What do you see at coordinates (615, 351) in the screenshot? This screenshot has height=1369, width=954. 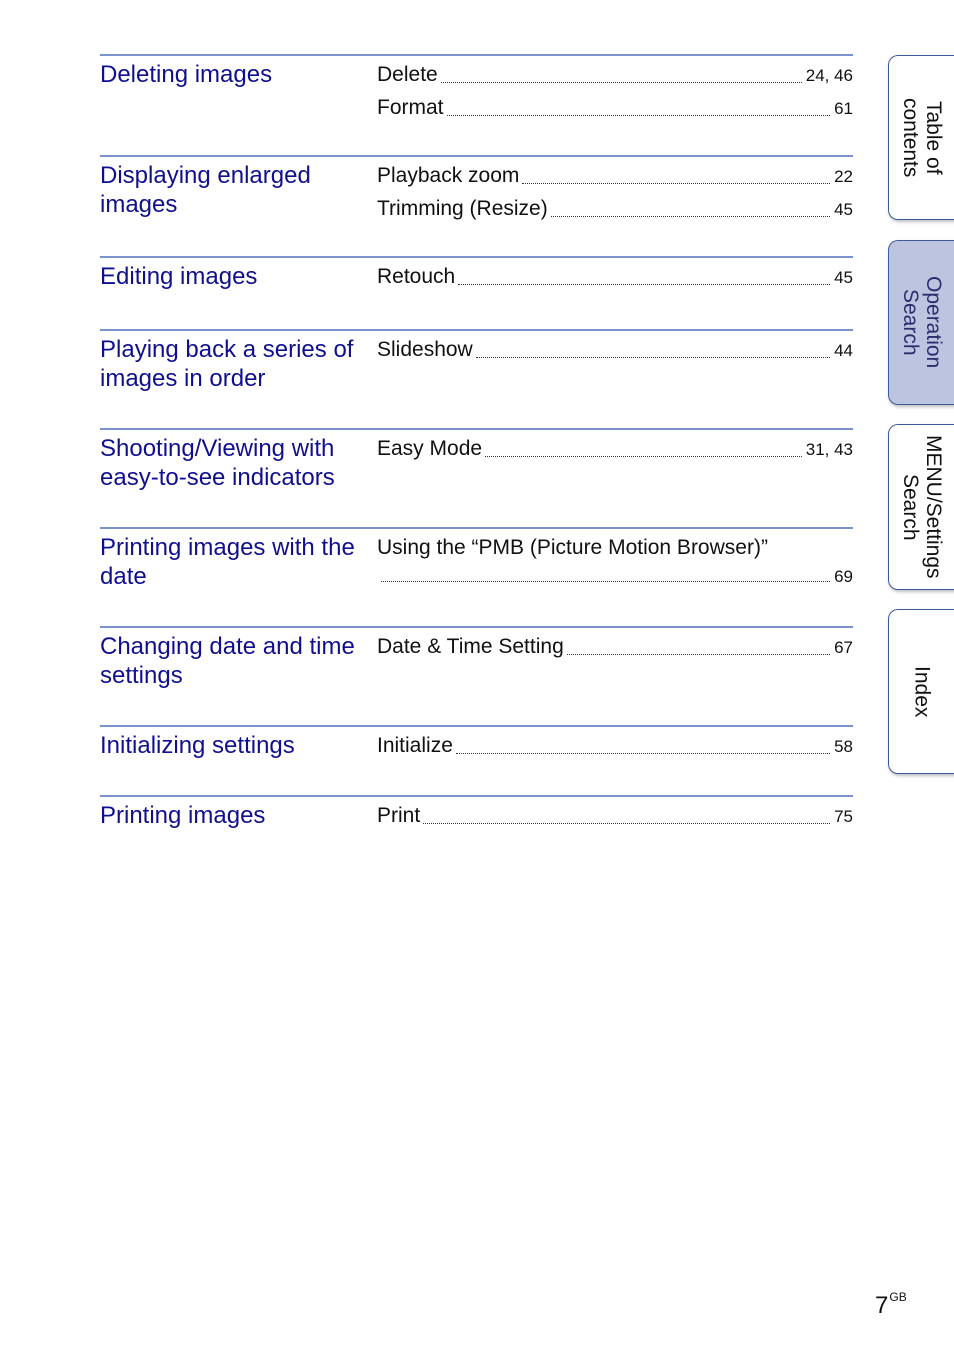 I see `entry-link: Slideshow 44` at bounding box center [615, 351].